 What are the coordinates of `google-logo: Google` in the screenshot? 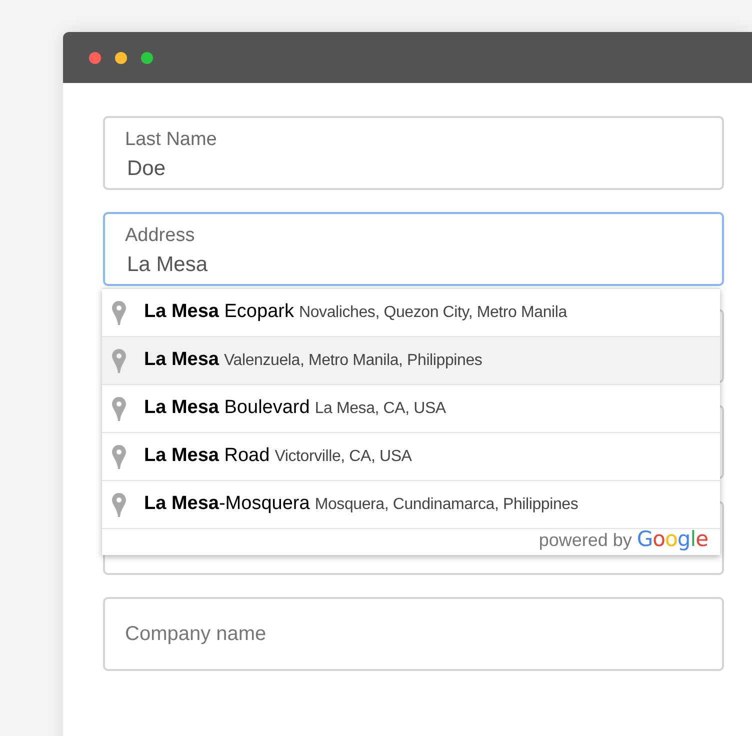 It's located at (672, 540).